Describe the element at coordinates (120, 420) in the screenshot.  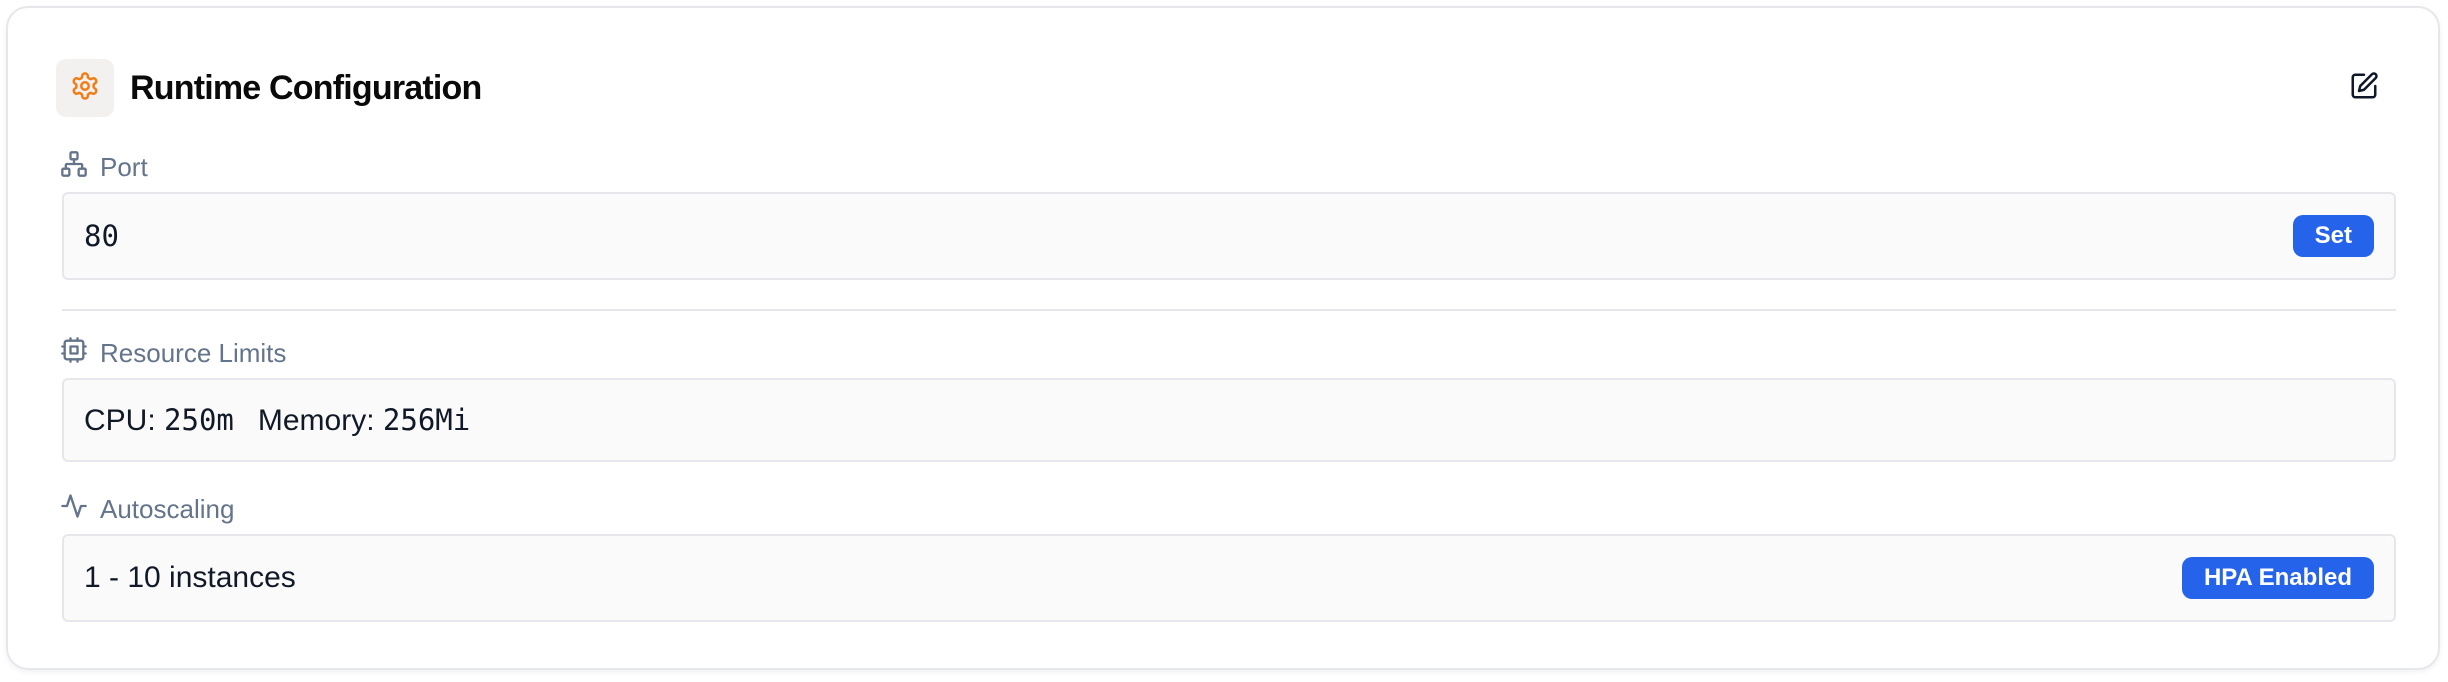
I see `cpu-limit-label: CPU:` at that location.